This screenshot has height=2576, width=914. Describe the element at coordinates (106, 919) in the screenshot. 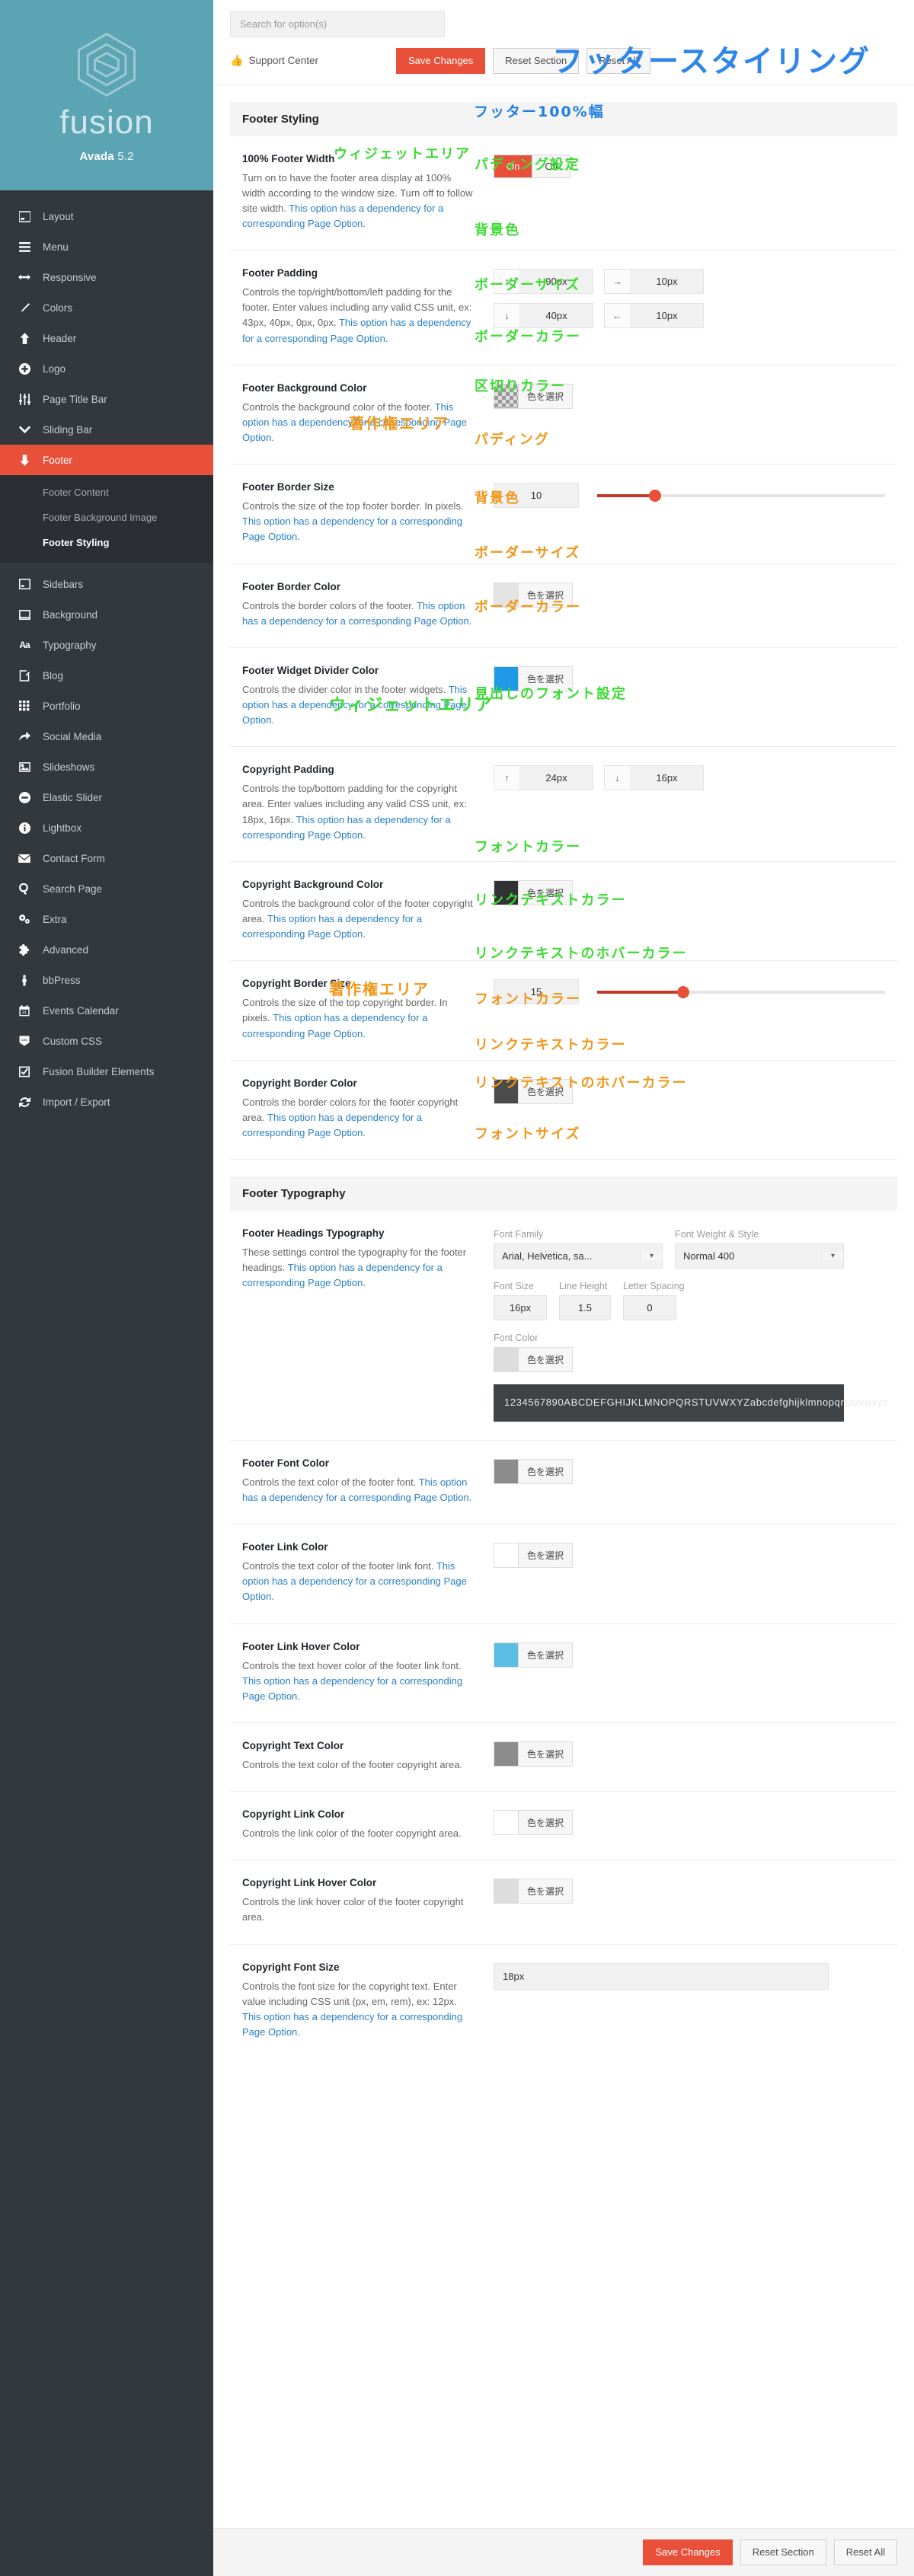

I see `sidebar-item-extra: Extra` at that location.